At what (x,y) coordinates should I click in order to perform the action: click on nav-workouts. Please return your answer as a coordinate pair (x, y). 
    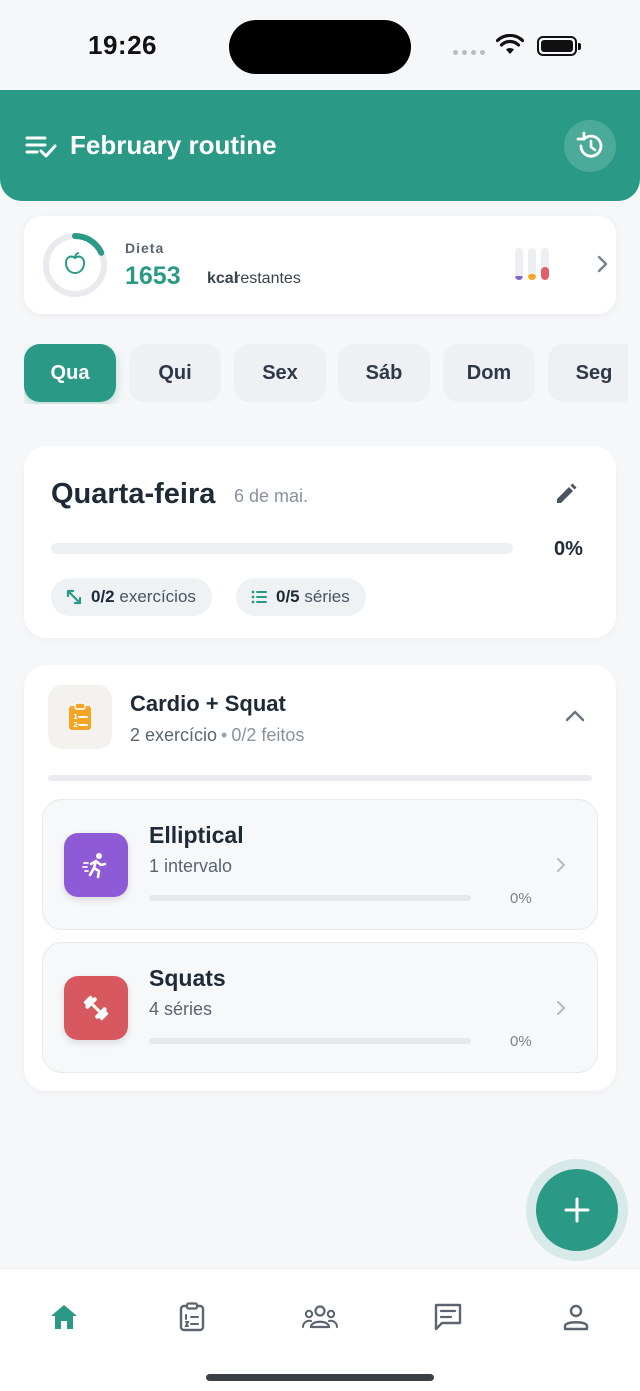
    Looking at the image, I should click on (192, 1317).